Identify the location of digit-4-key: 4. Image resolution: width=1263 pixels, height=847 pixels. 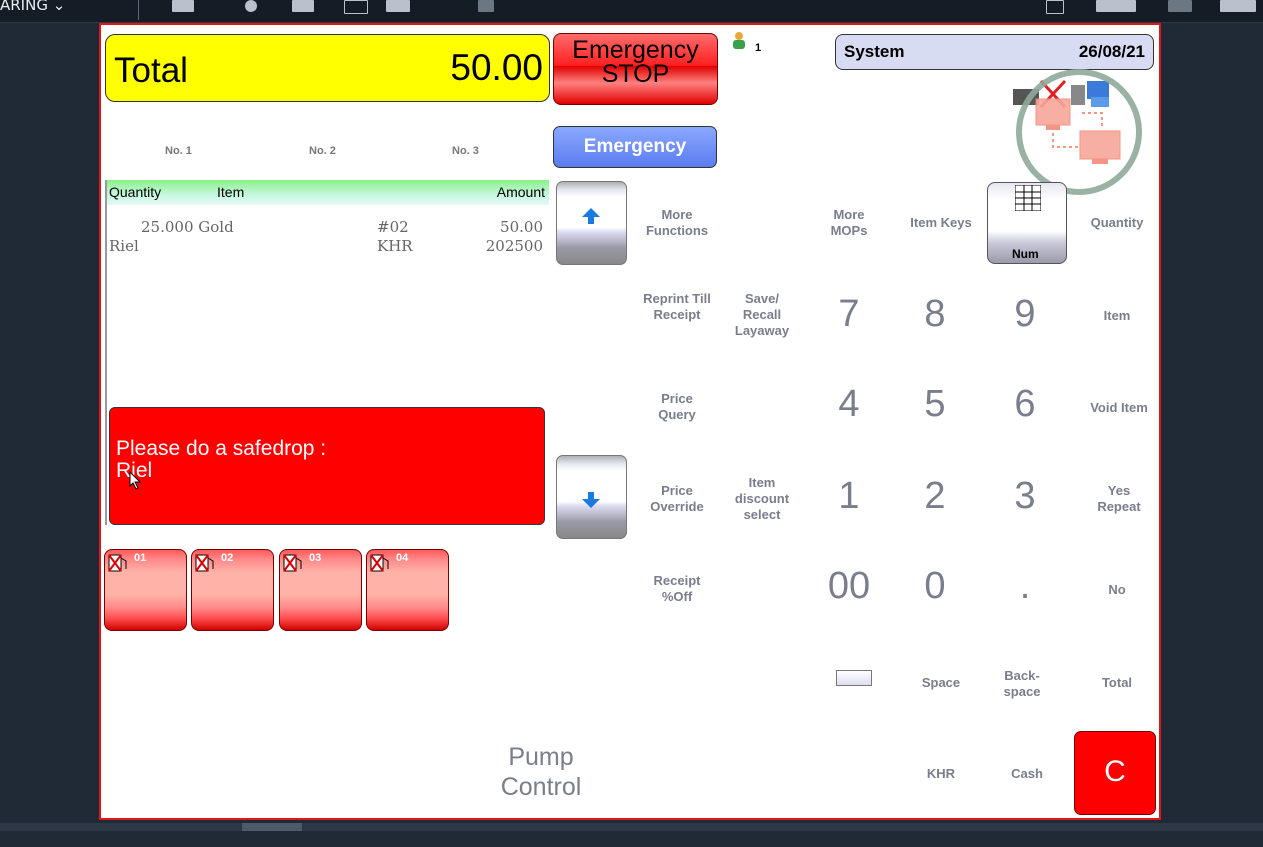
(849, 404).